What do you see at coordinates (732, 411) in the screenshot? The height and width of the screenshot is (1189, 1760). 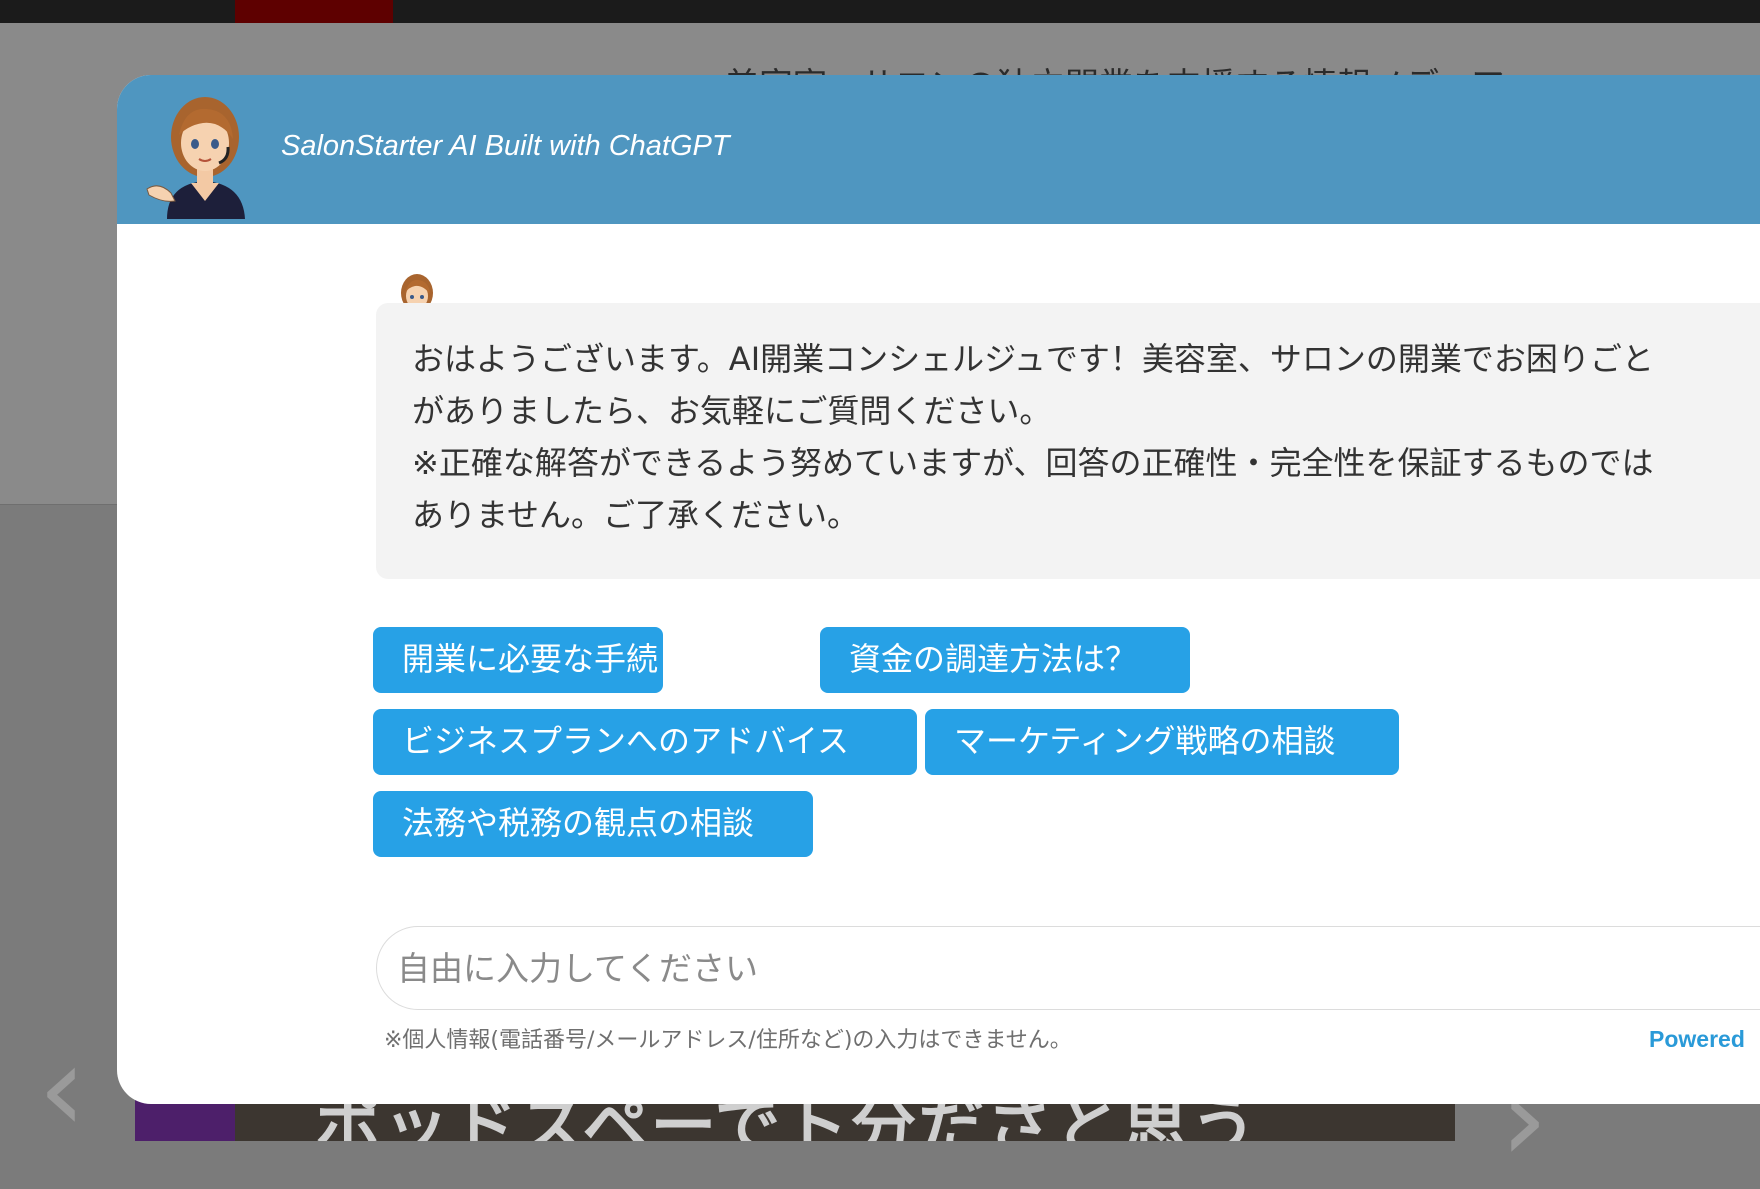 I see `message-line: がありましたら、お気軽にご質問ください。` at bounding box center [732, 411].